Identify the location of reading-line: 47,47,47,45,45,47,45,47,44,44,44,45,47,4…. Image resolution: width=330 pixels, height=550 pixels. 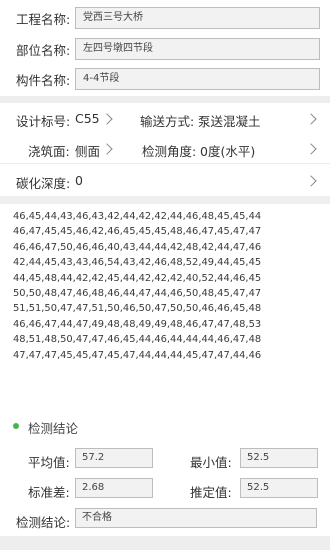
(137, 355).